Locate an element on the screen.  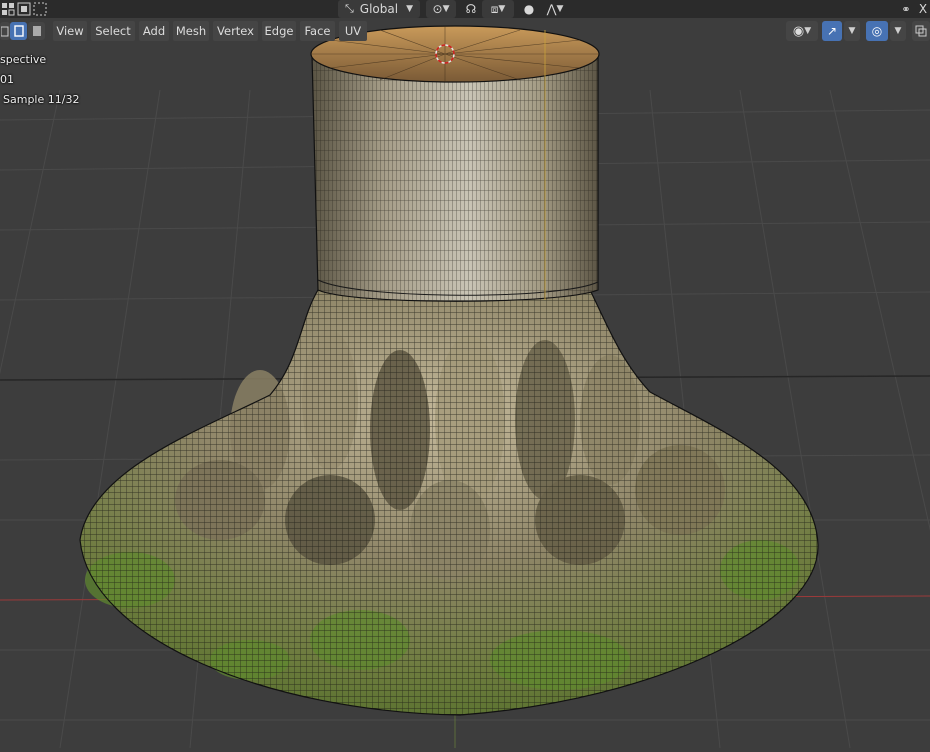
transform-orientation-label: Global is located at coordinates (379, 9).